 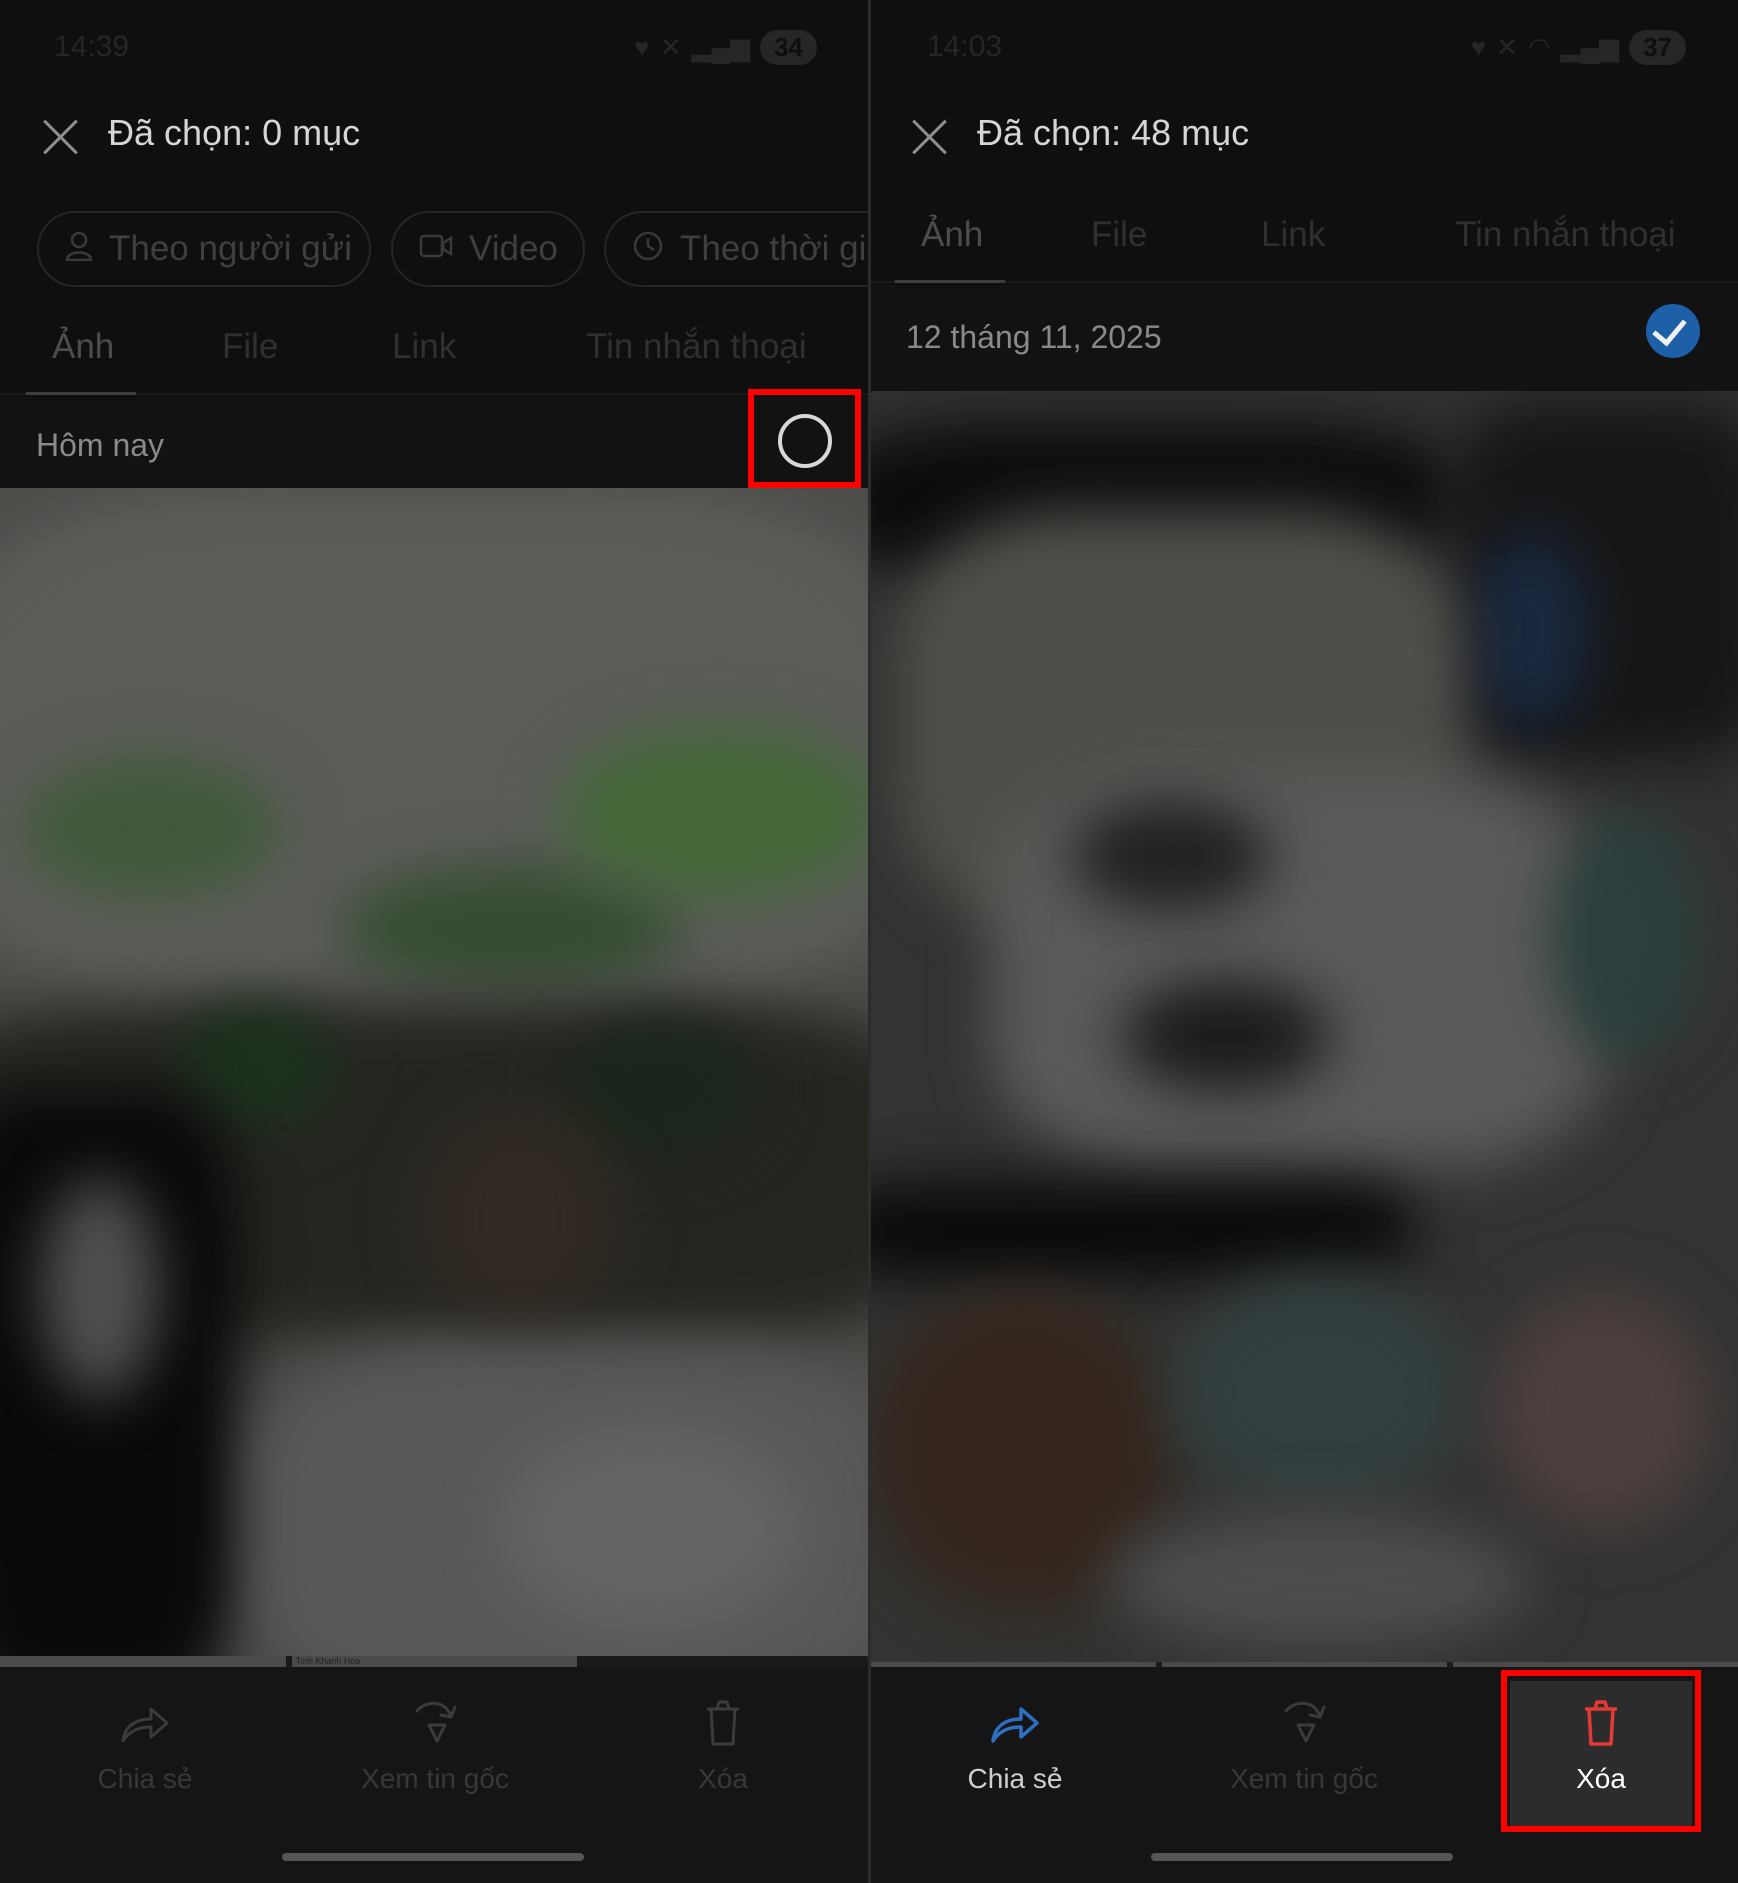 I want to click on selection-count-title: Đã chọn: 48 mục, so click(x=1113, y=132).